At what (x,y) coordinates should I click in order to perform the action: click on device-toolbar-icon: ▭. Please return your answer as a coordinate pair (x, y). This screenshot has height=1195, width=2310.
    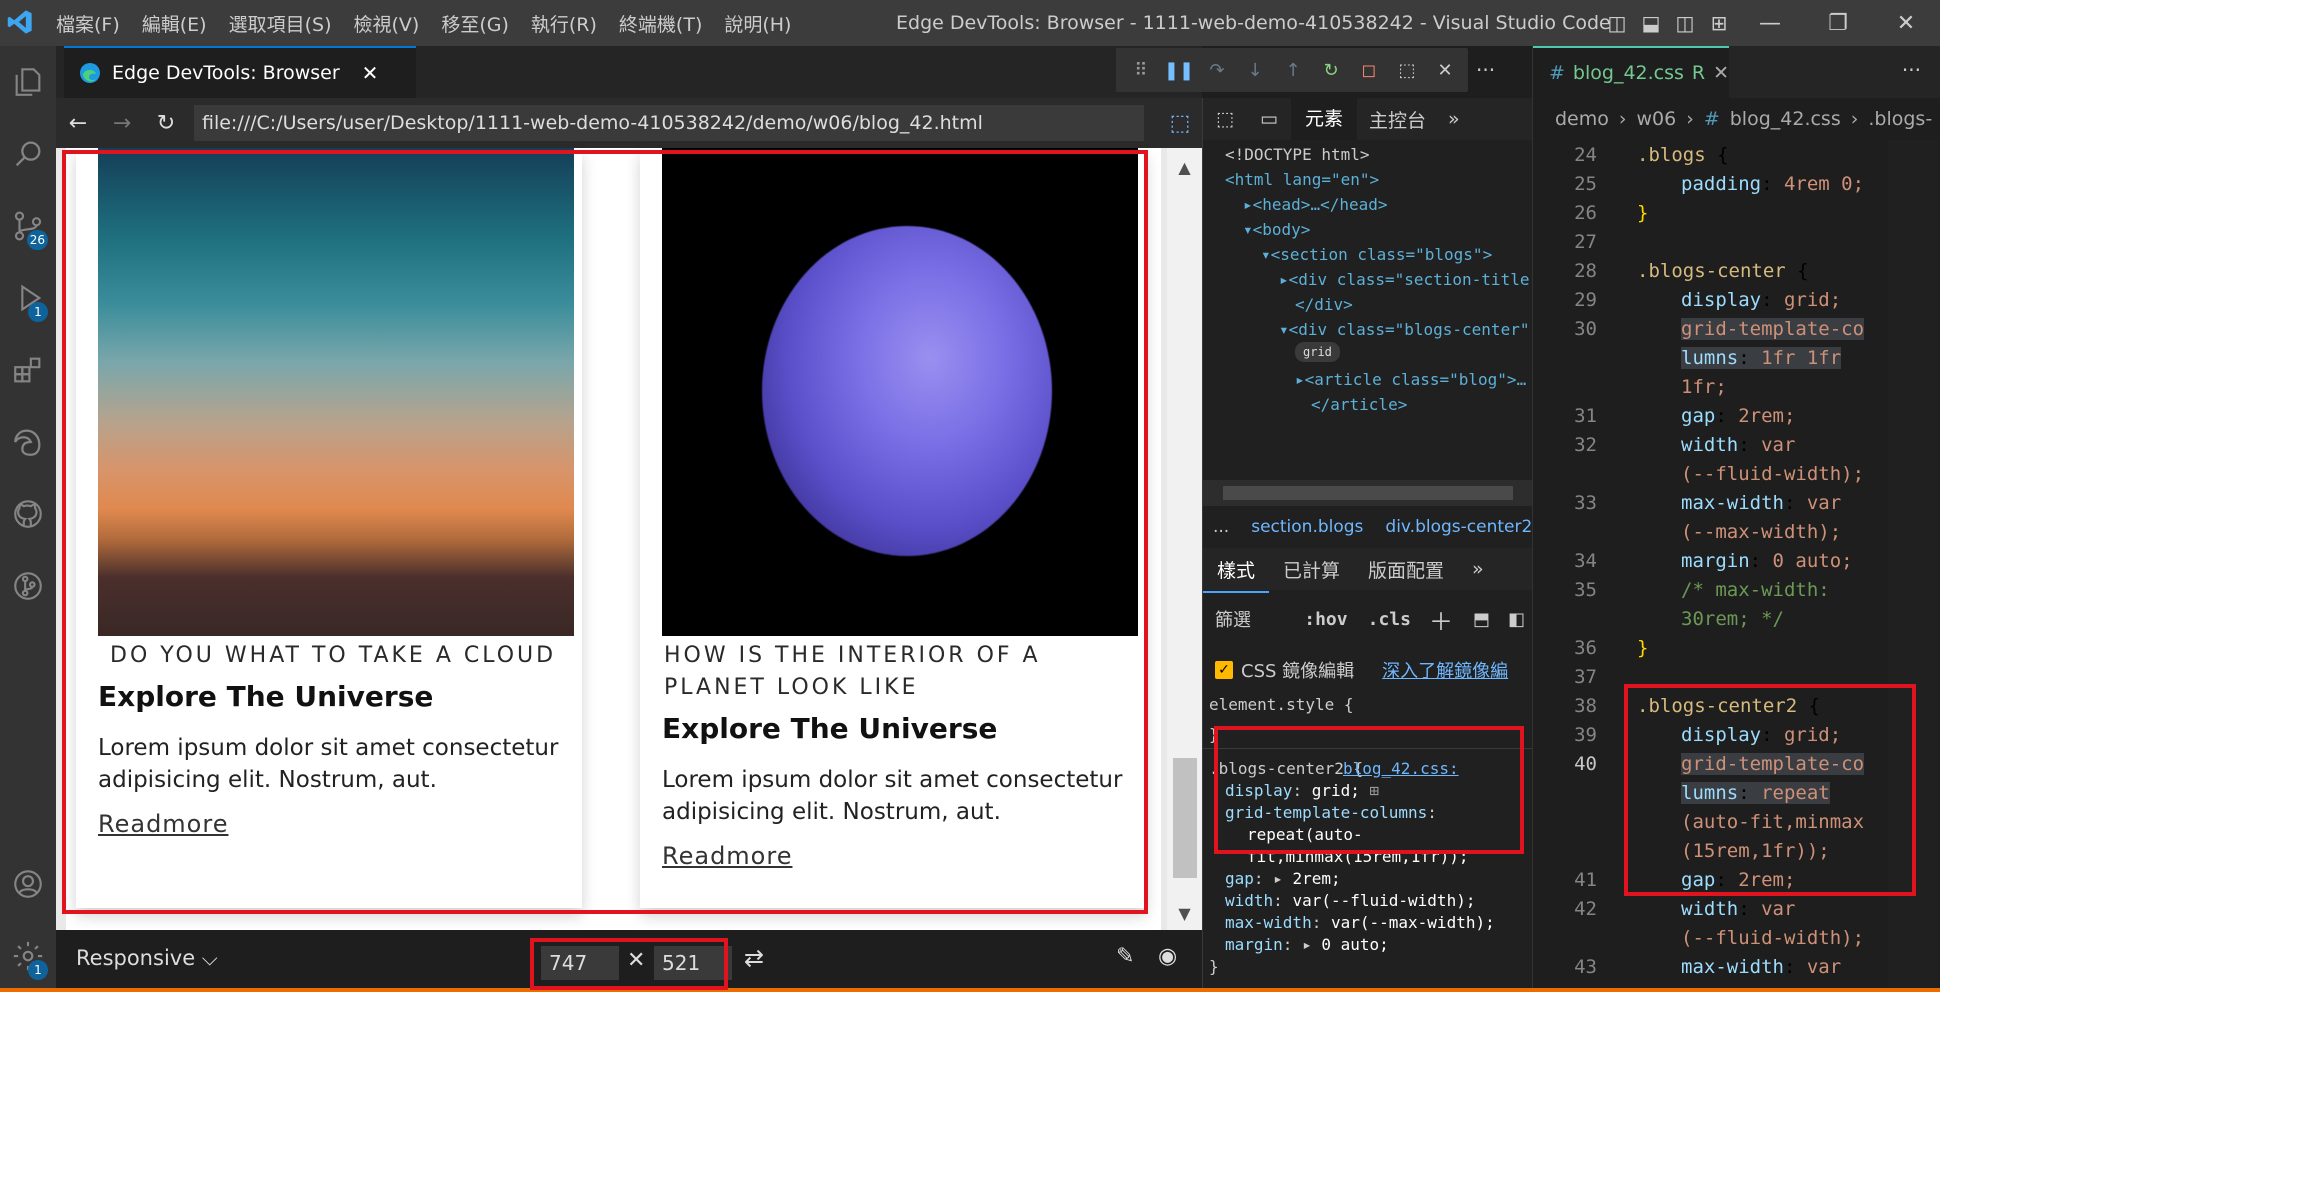
    Looking at the image, I should click on (1269, 119).